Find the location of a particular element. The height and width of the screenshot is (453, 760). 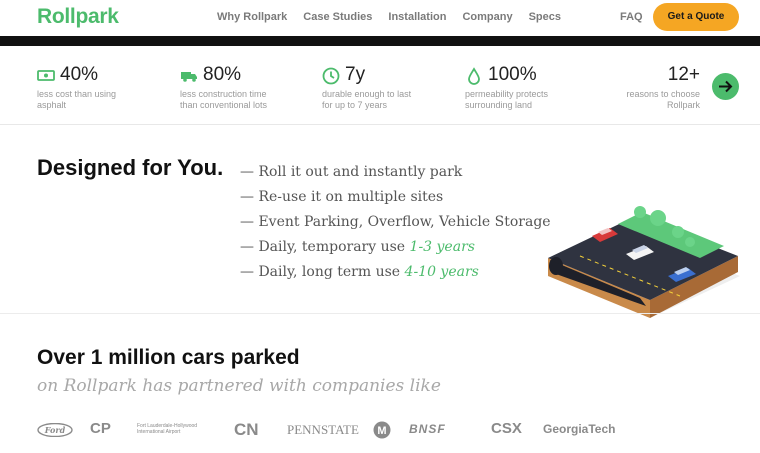

nav-link-why-rollpark: Why Rollpark is located at coordinates (252, 17).